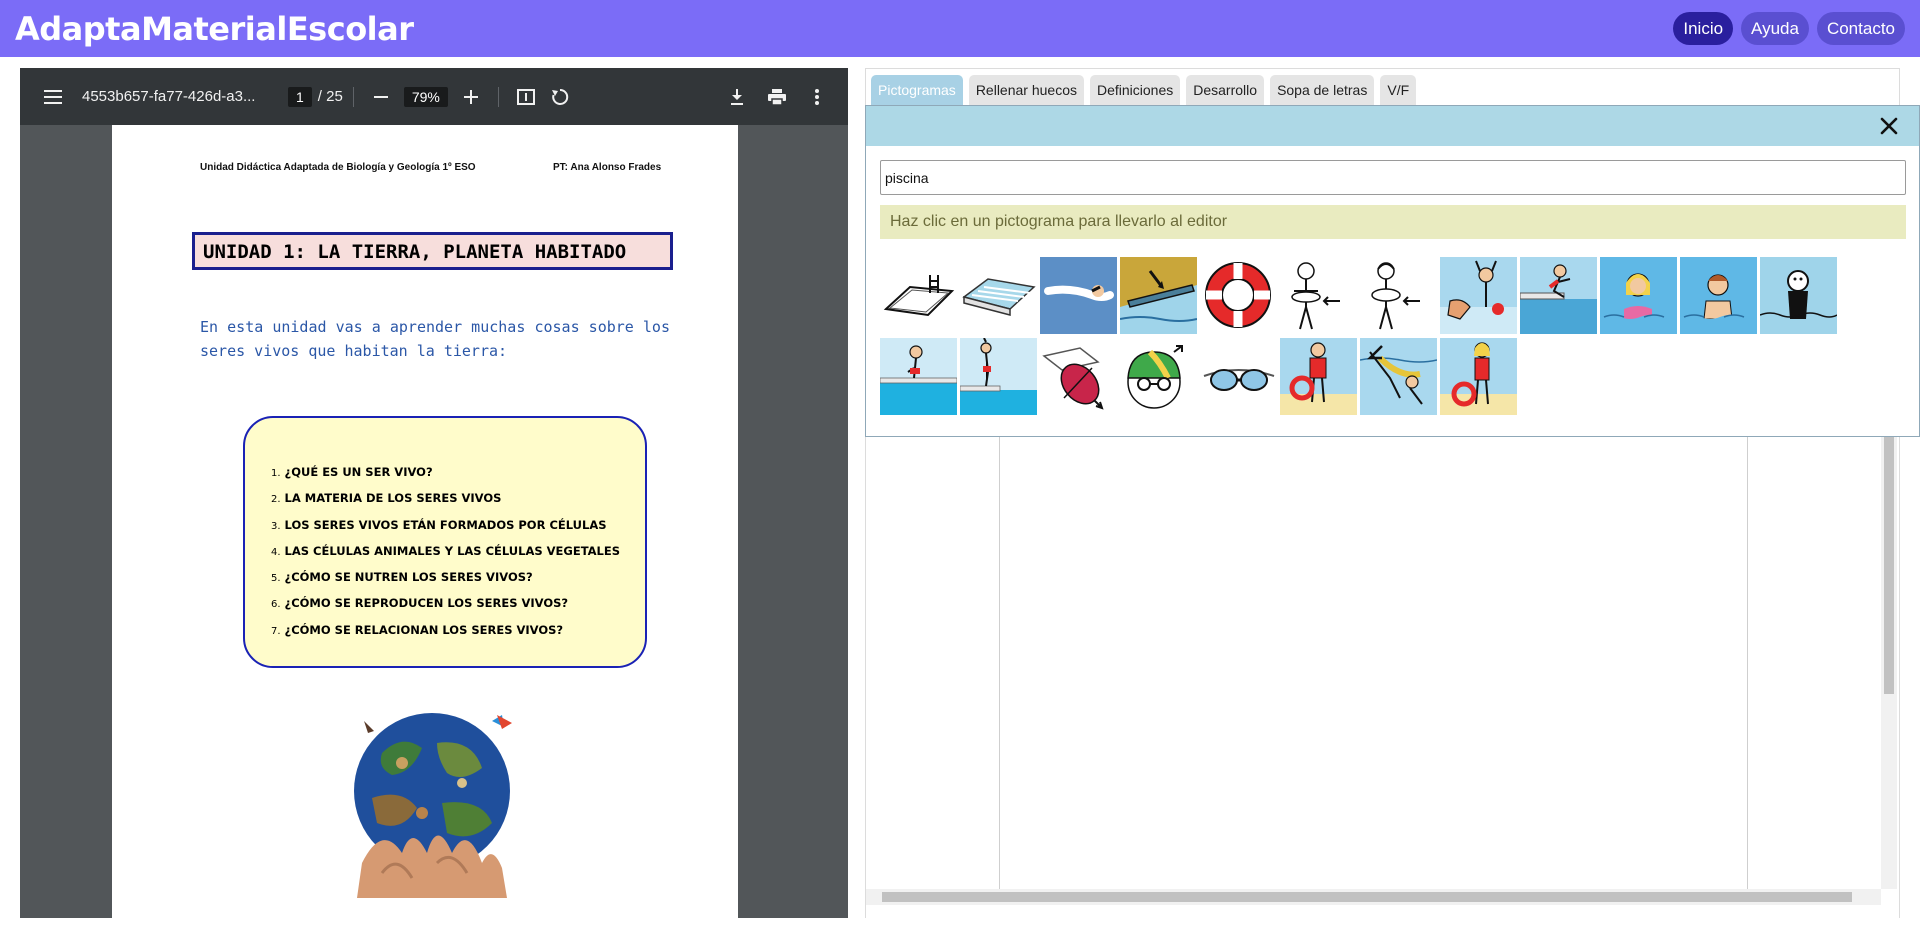 The height and width of the screenshot is (925, 1920). Describe the element at coordinates (737, 97) in the screenshot. I see `download-icon` at that location.